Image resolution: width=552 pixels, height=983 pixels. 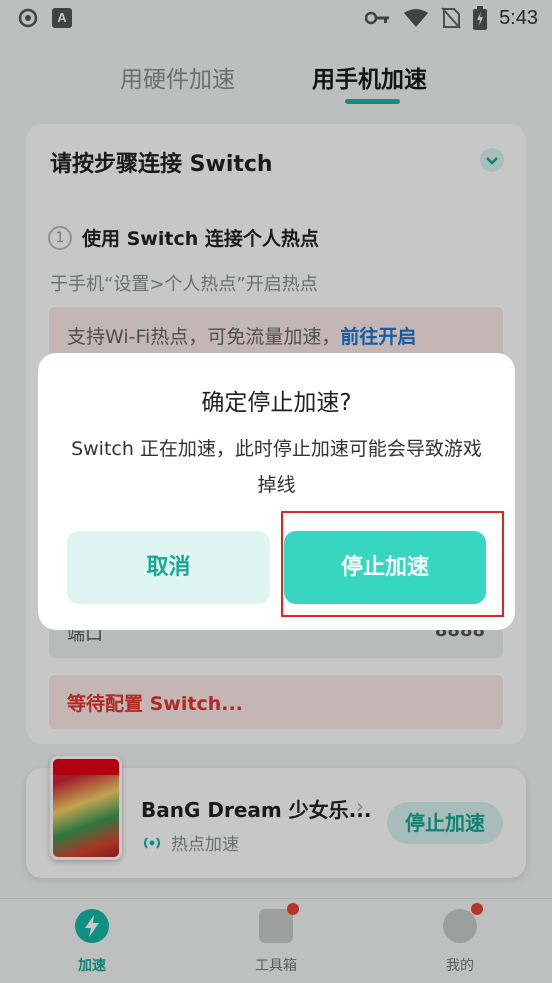 What do you see at coordinates (392, 564) in the screenshot?
I see `highlight-box` at bounding box center [392, 564].